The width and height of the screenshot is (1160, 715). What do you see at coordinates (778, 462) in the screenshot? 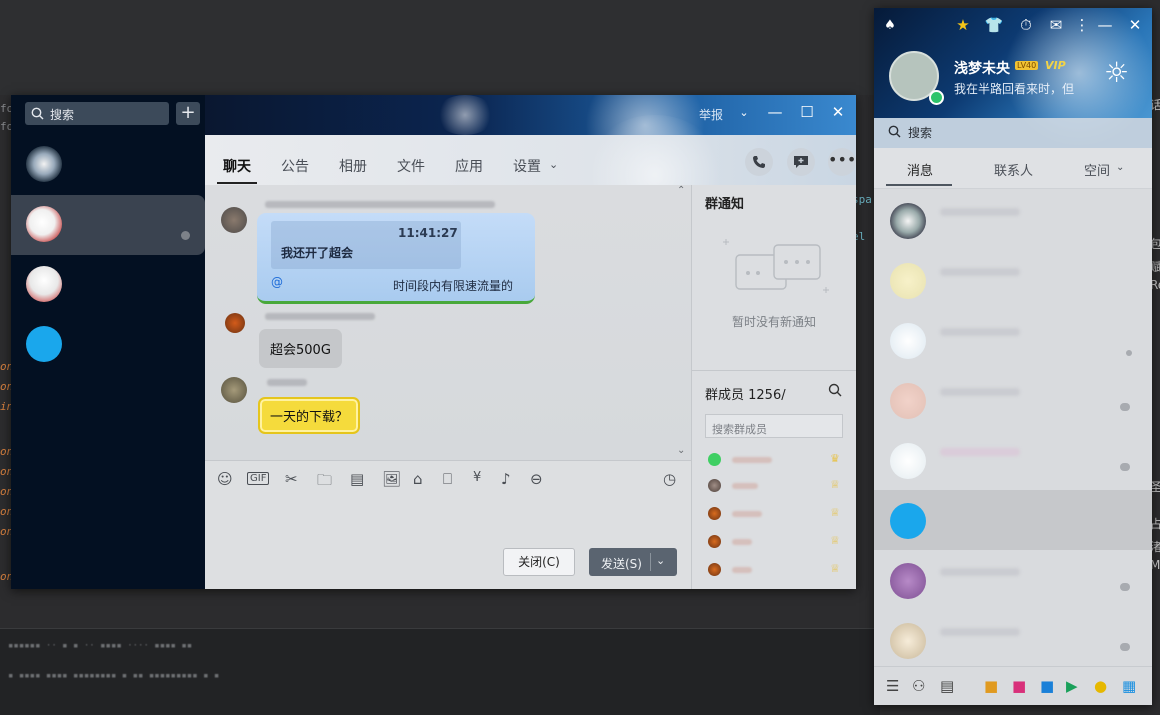
I see `member-row: ♛` at bounding box center [778, 462].